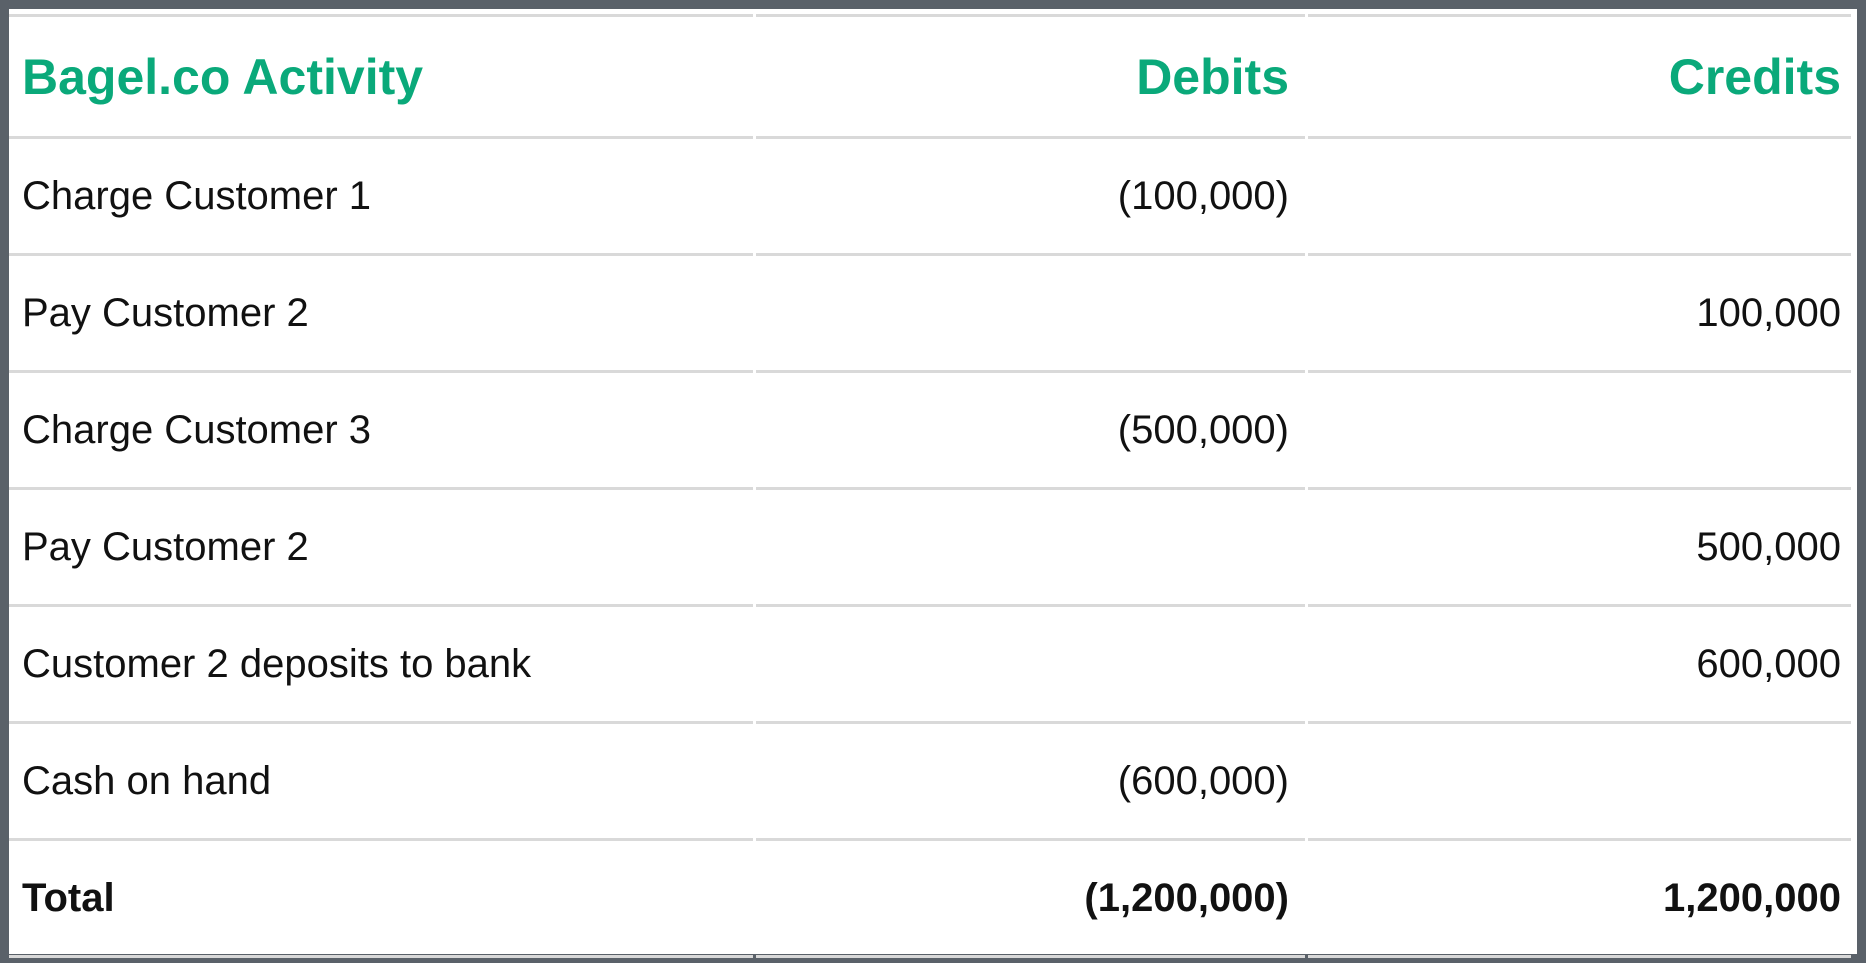 This screenshot has height=963, width=1866. Describe the element at coordinates (381, 779) in the screenshot. I see `activity-cell: Cash on hand` at that location.